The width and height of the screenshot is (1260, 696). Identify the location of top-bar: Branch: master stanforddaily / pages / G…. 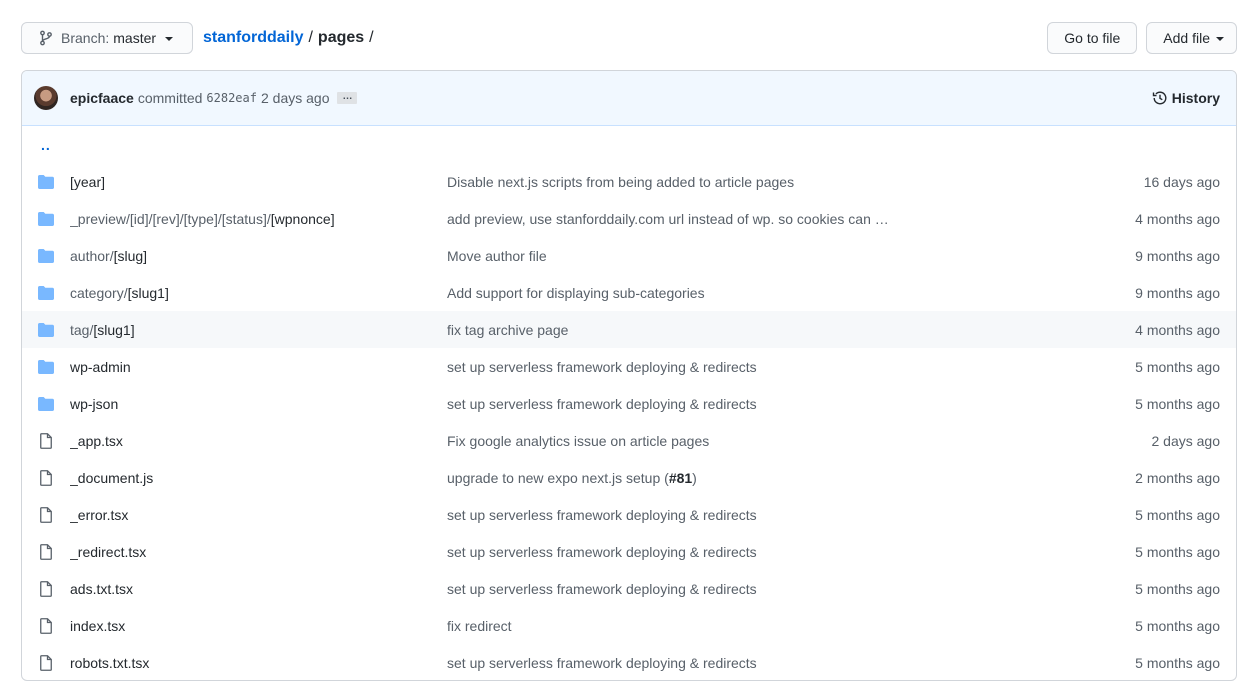
(629, 38).